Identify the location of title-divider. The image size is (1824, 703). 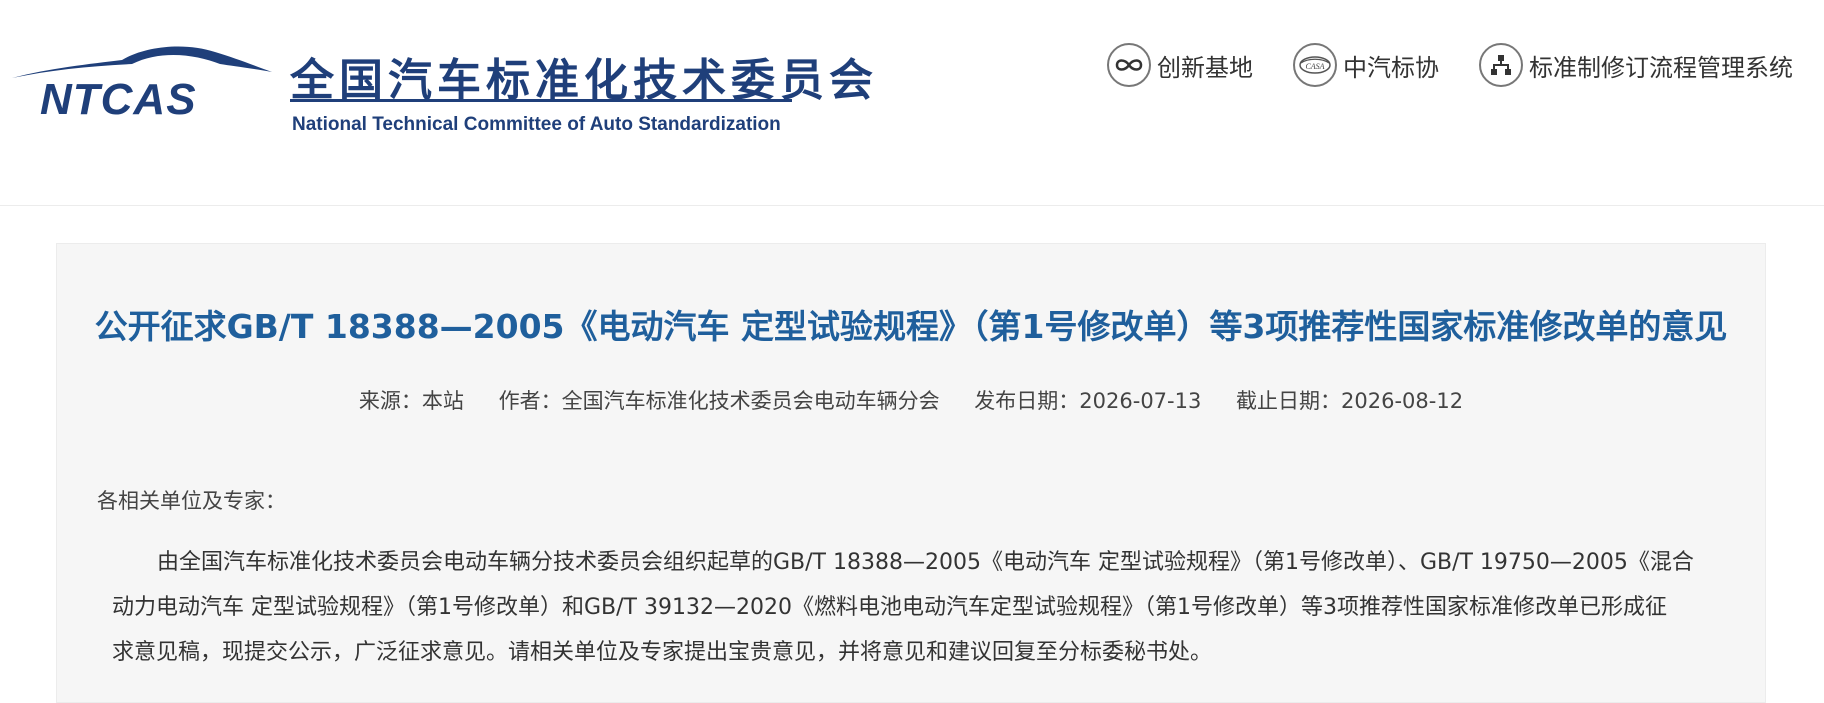
(541, 100).